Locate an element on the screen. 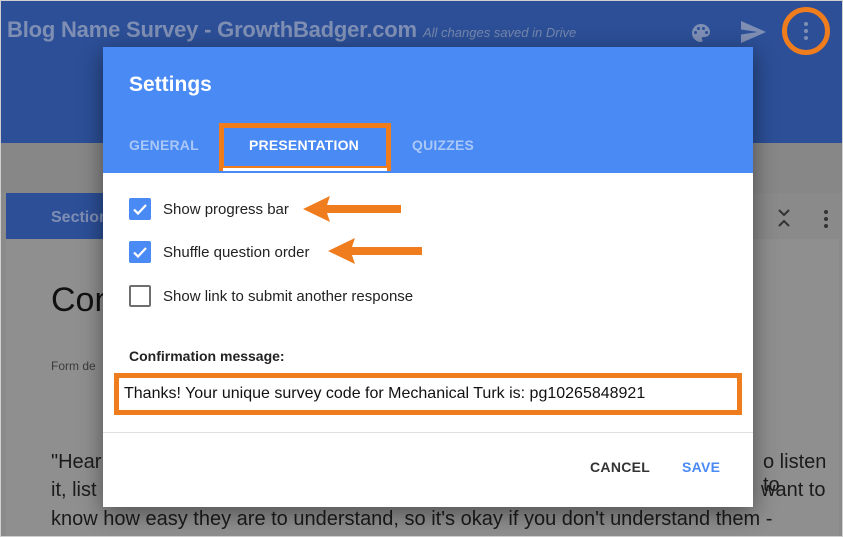 Image resolution: width=843 pixels, height=537 pixels. save-status: All changes saved in Drive is located at coordinates (500, 32).